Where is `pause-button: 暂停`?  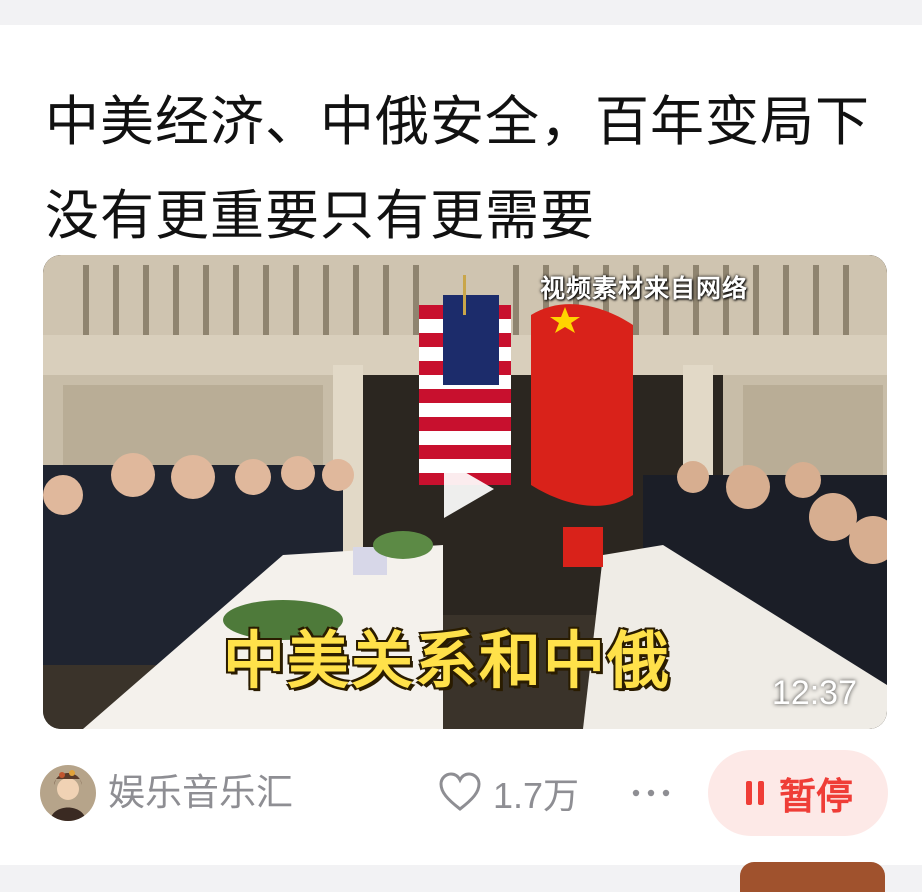
pause-button: 暂停 is located at coordinates (798, 793).